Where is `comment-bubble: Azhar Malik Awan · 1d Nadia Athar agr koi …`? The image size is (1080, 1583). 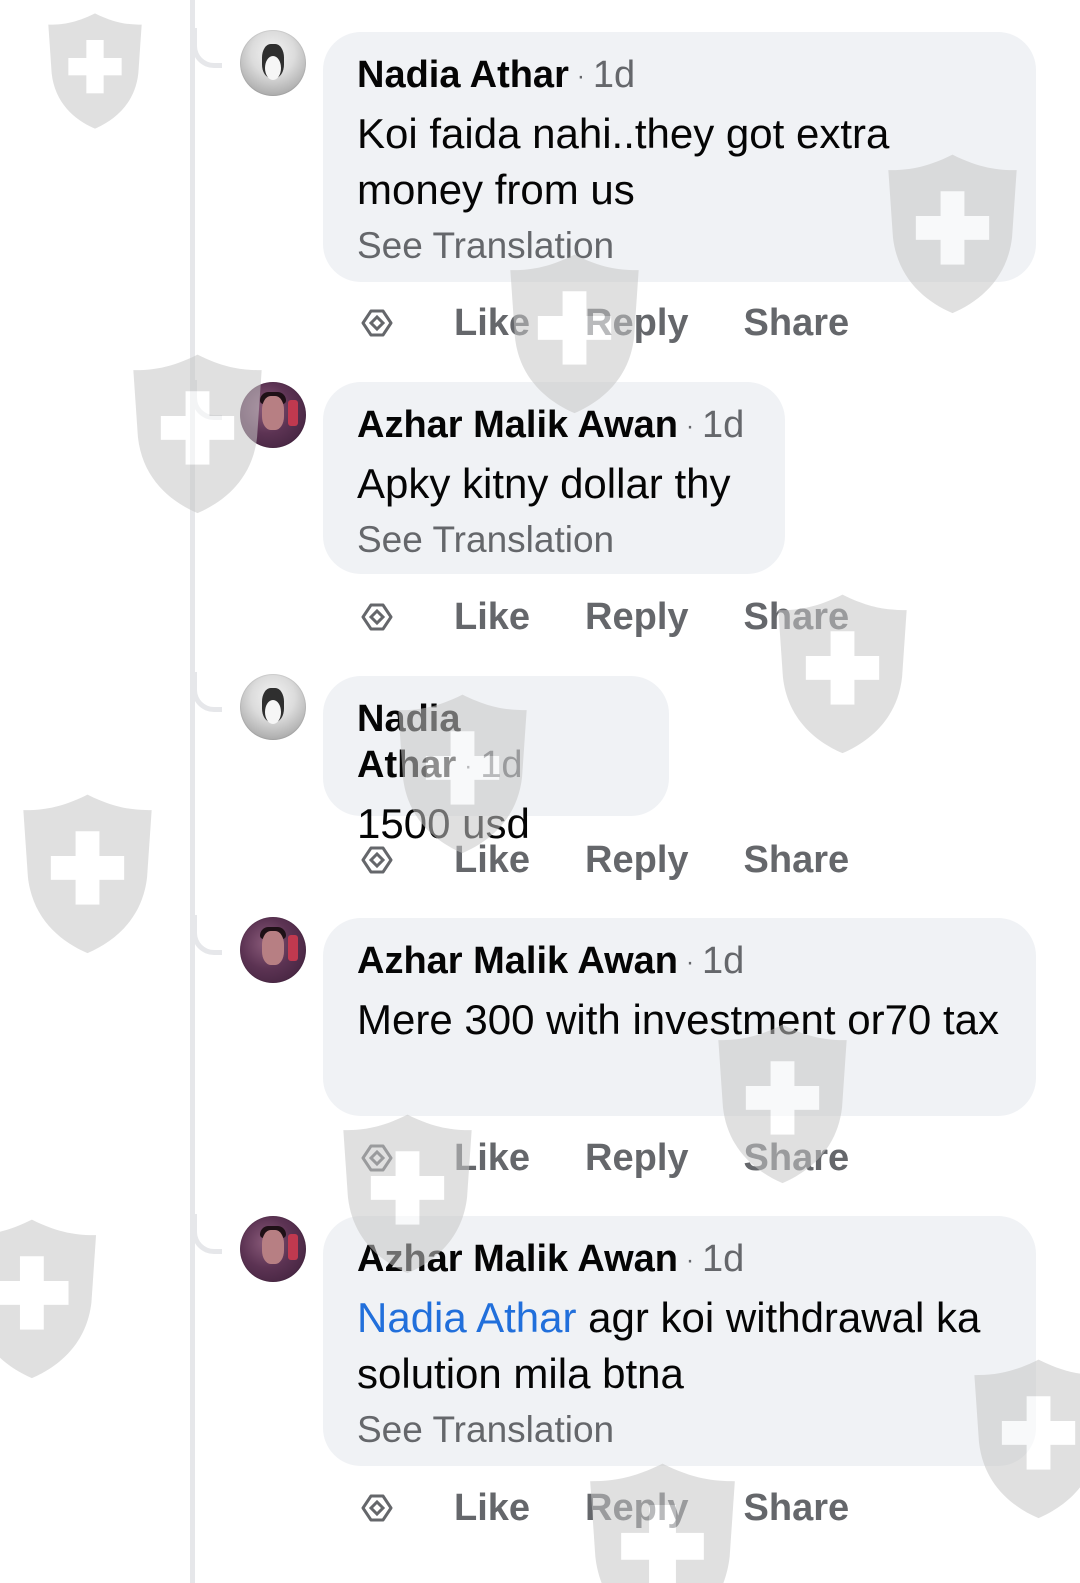 comment-bubble: Azhar Malik Awan · 1d Nadia Athar agr koi … is located at coordinates (679, 1341).